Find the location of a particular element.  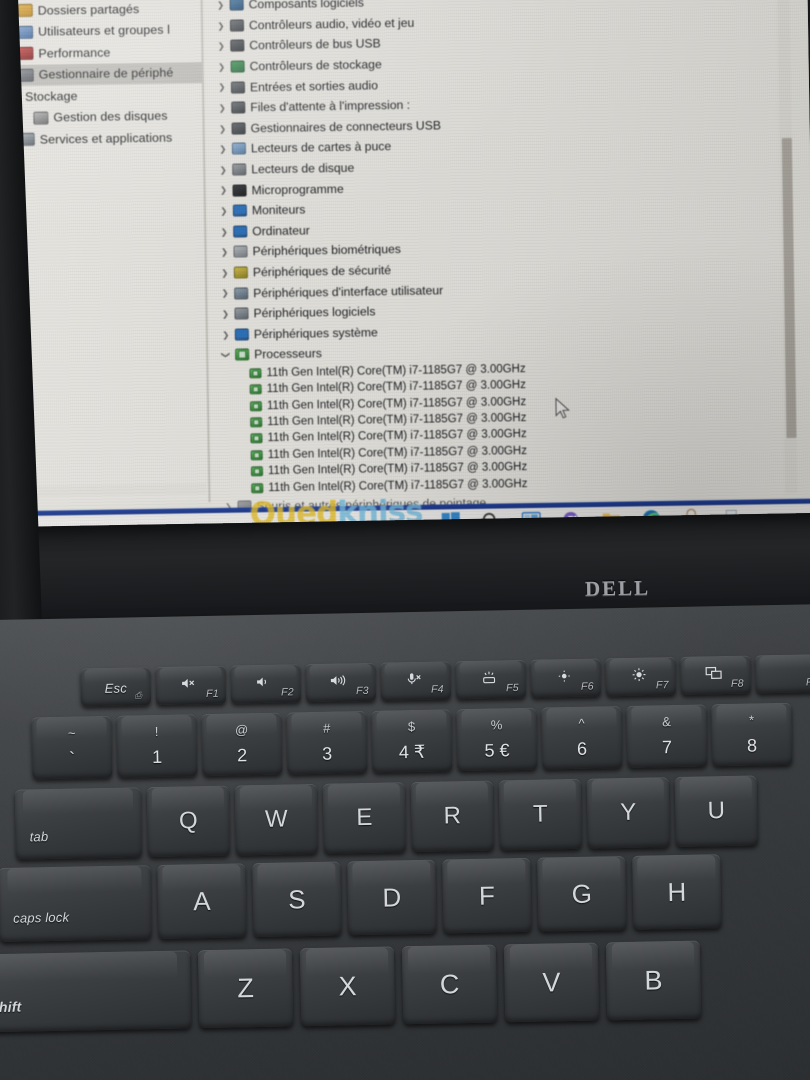

qwerty-key-row: tab Q W E R T Y U is located at coordinates (389, 817).